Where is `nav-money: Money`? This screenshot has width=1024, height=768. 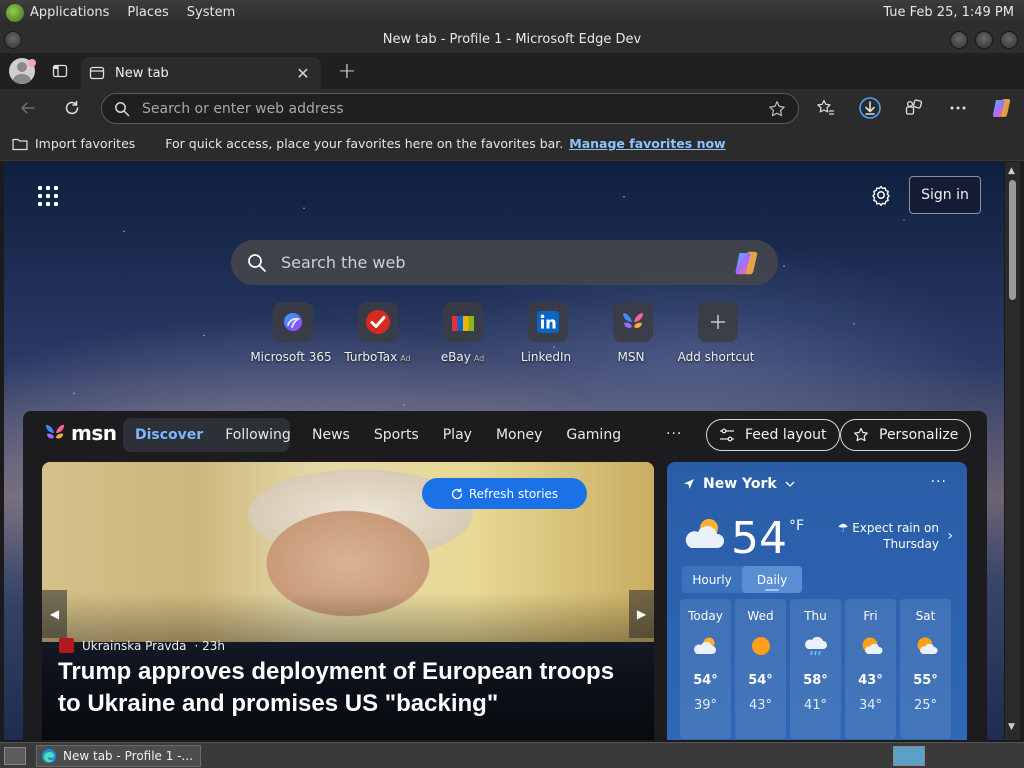 nav-money: Money is located at coordinates (519, 435).